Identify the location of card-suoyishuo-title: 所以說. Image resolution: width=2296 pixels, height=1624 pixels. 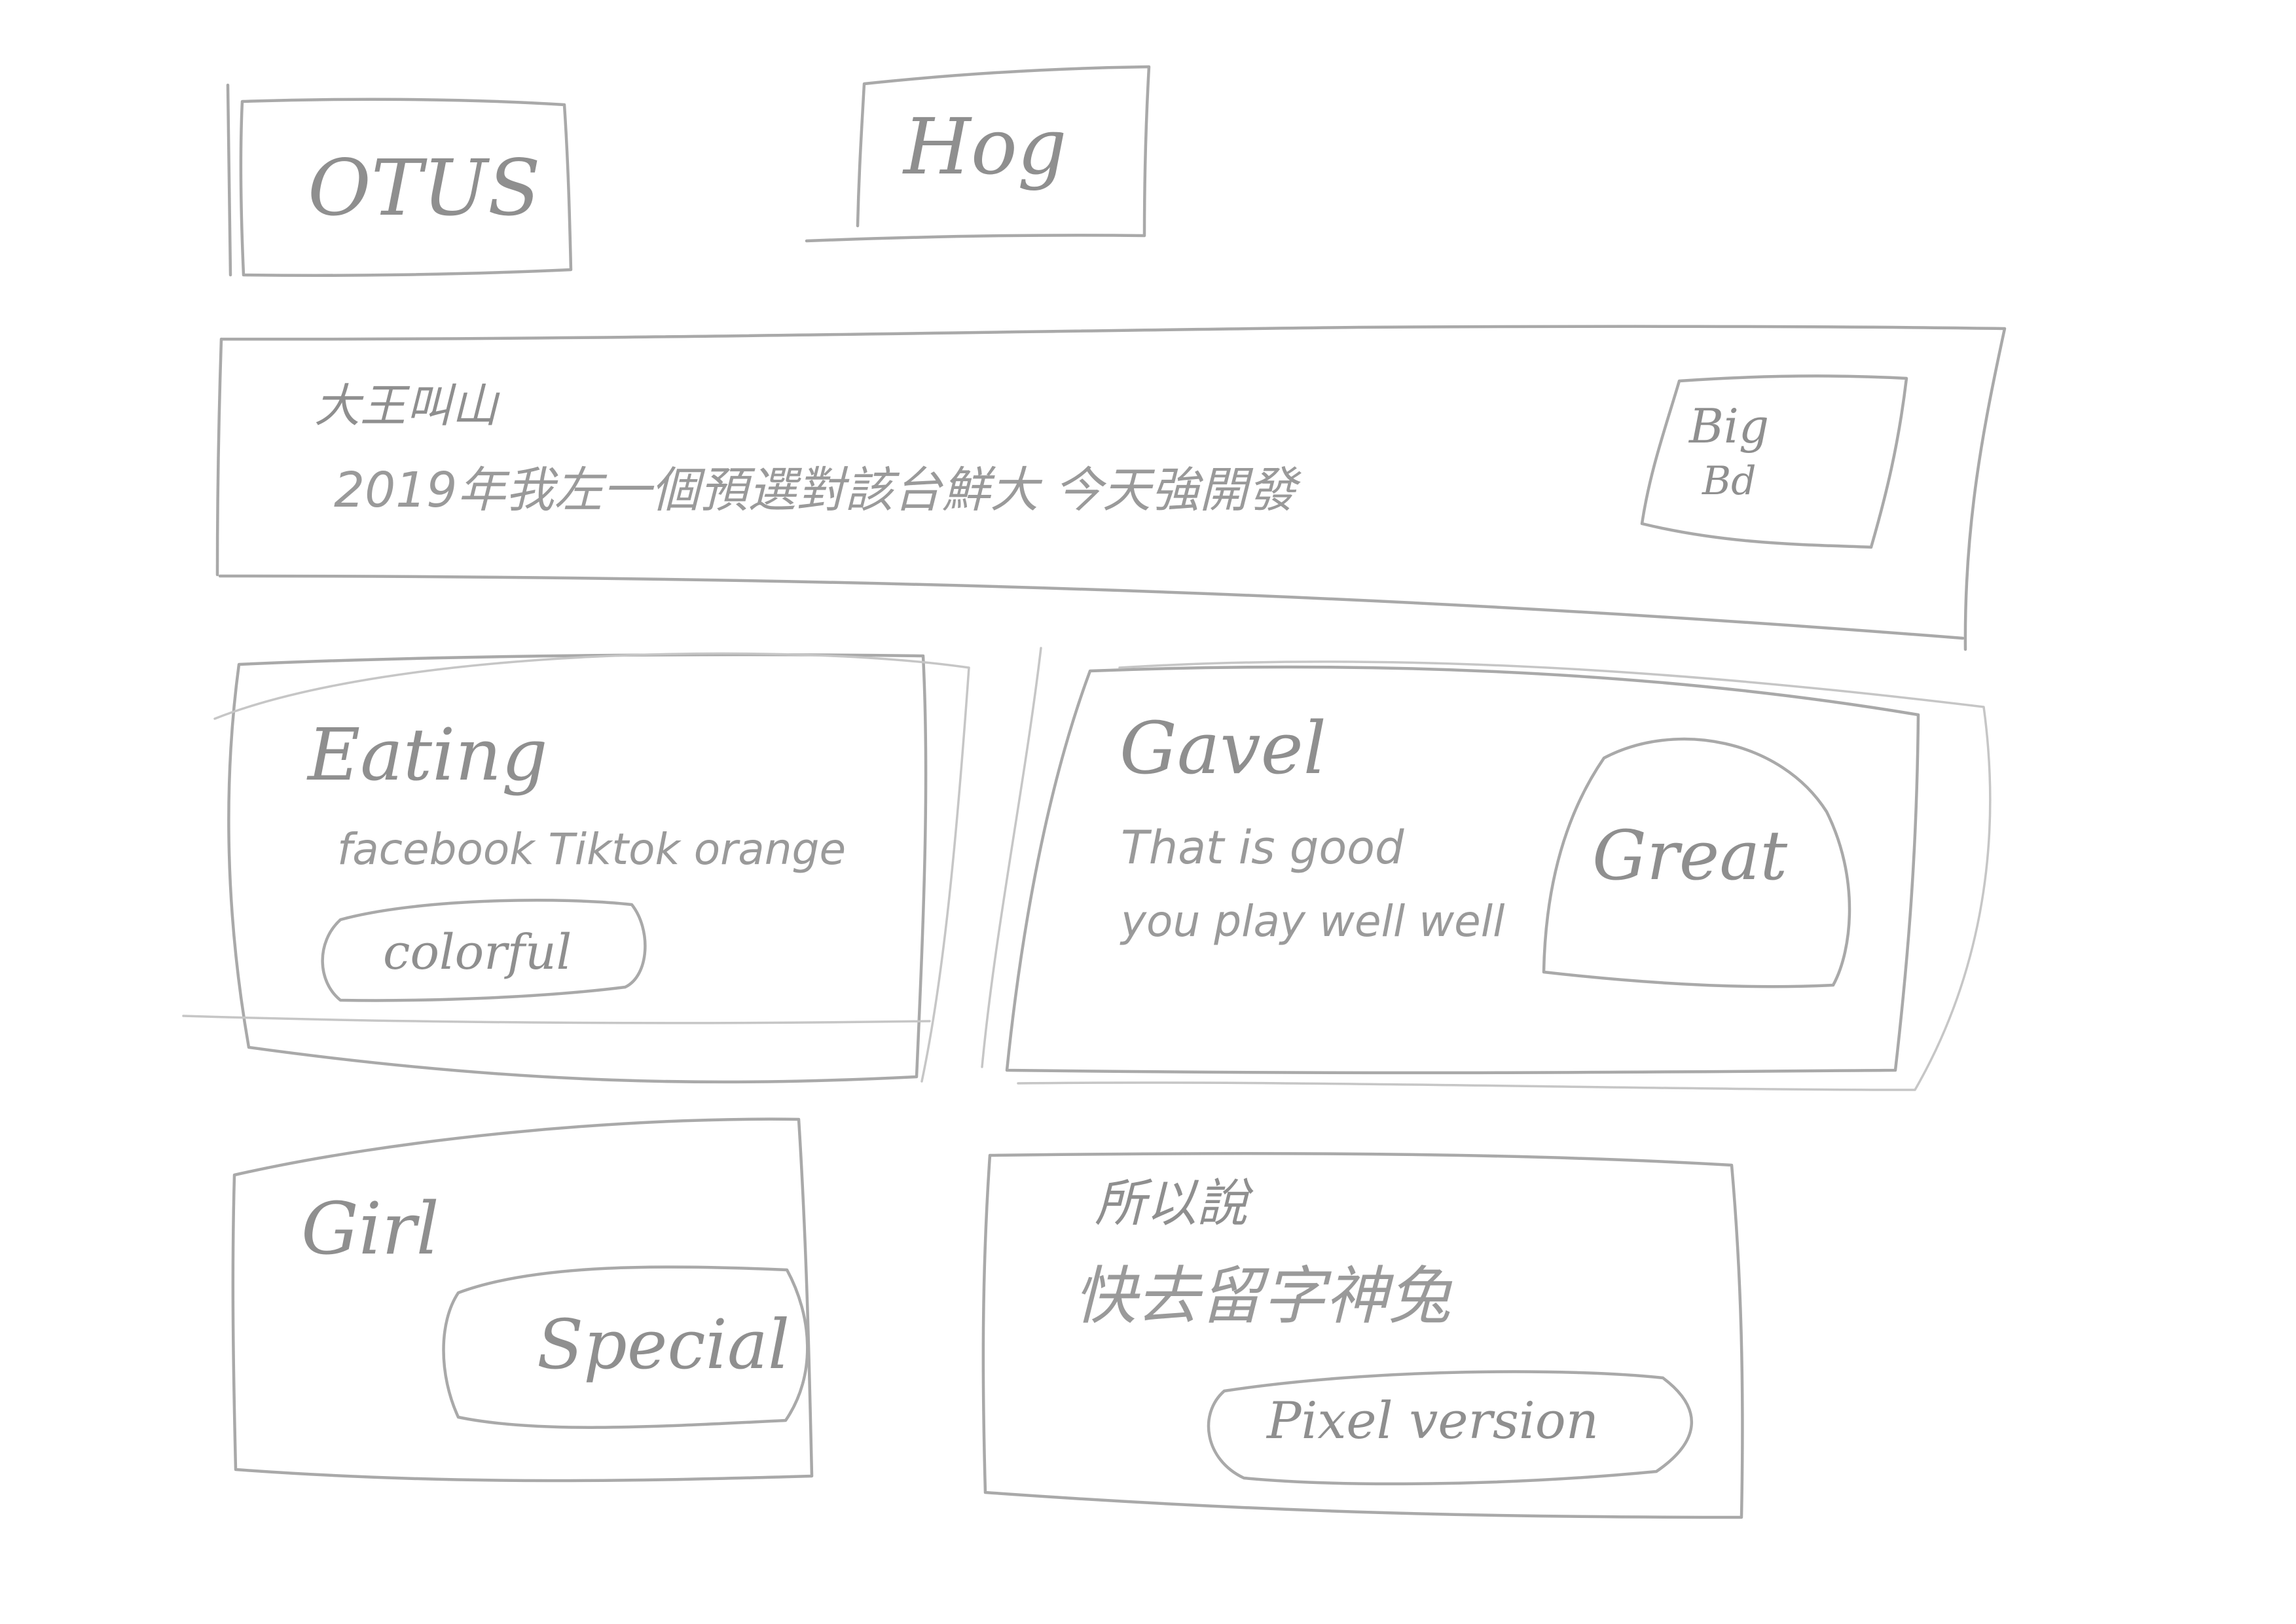
(1171, 1203).